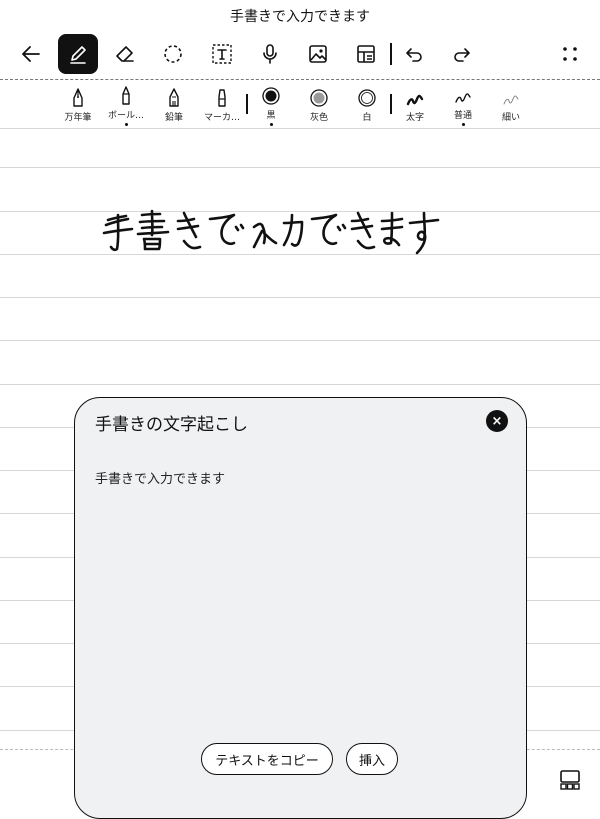 The image size is (600, 819). I want to click on grid-dots-icon, so click(570, 54).